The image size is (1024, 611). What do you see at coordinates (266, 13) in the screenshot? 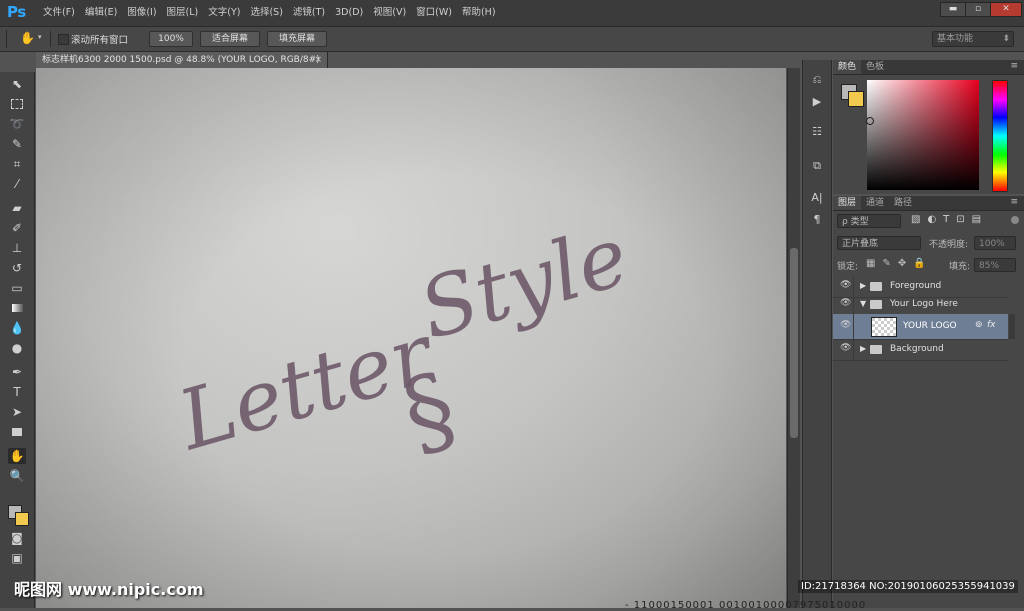
I see `menu-select: 选择(S)` at bounding box center [266, 13].